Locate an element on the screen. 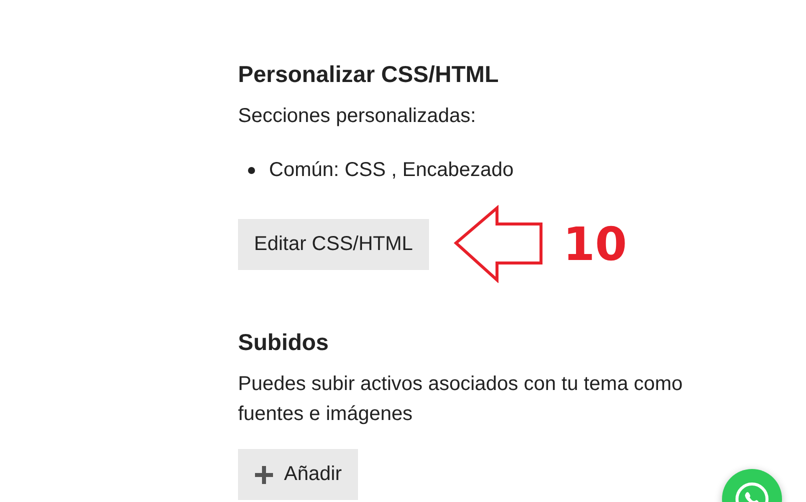 This screenshot has height=502, width=806. plus-icon is located at coordinates (264, 474).